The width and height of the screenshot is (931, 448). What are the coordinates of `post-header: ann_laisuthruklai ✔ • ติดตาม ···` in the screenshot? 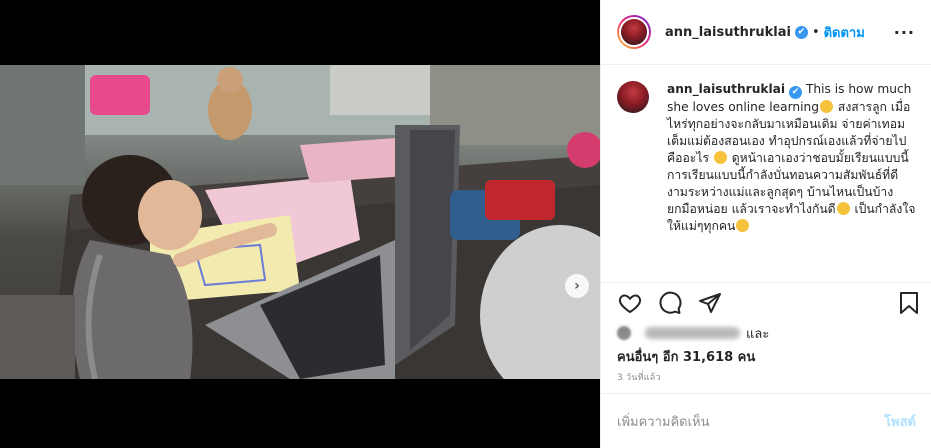 It's located at (766, 32).